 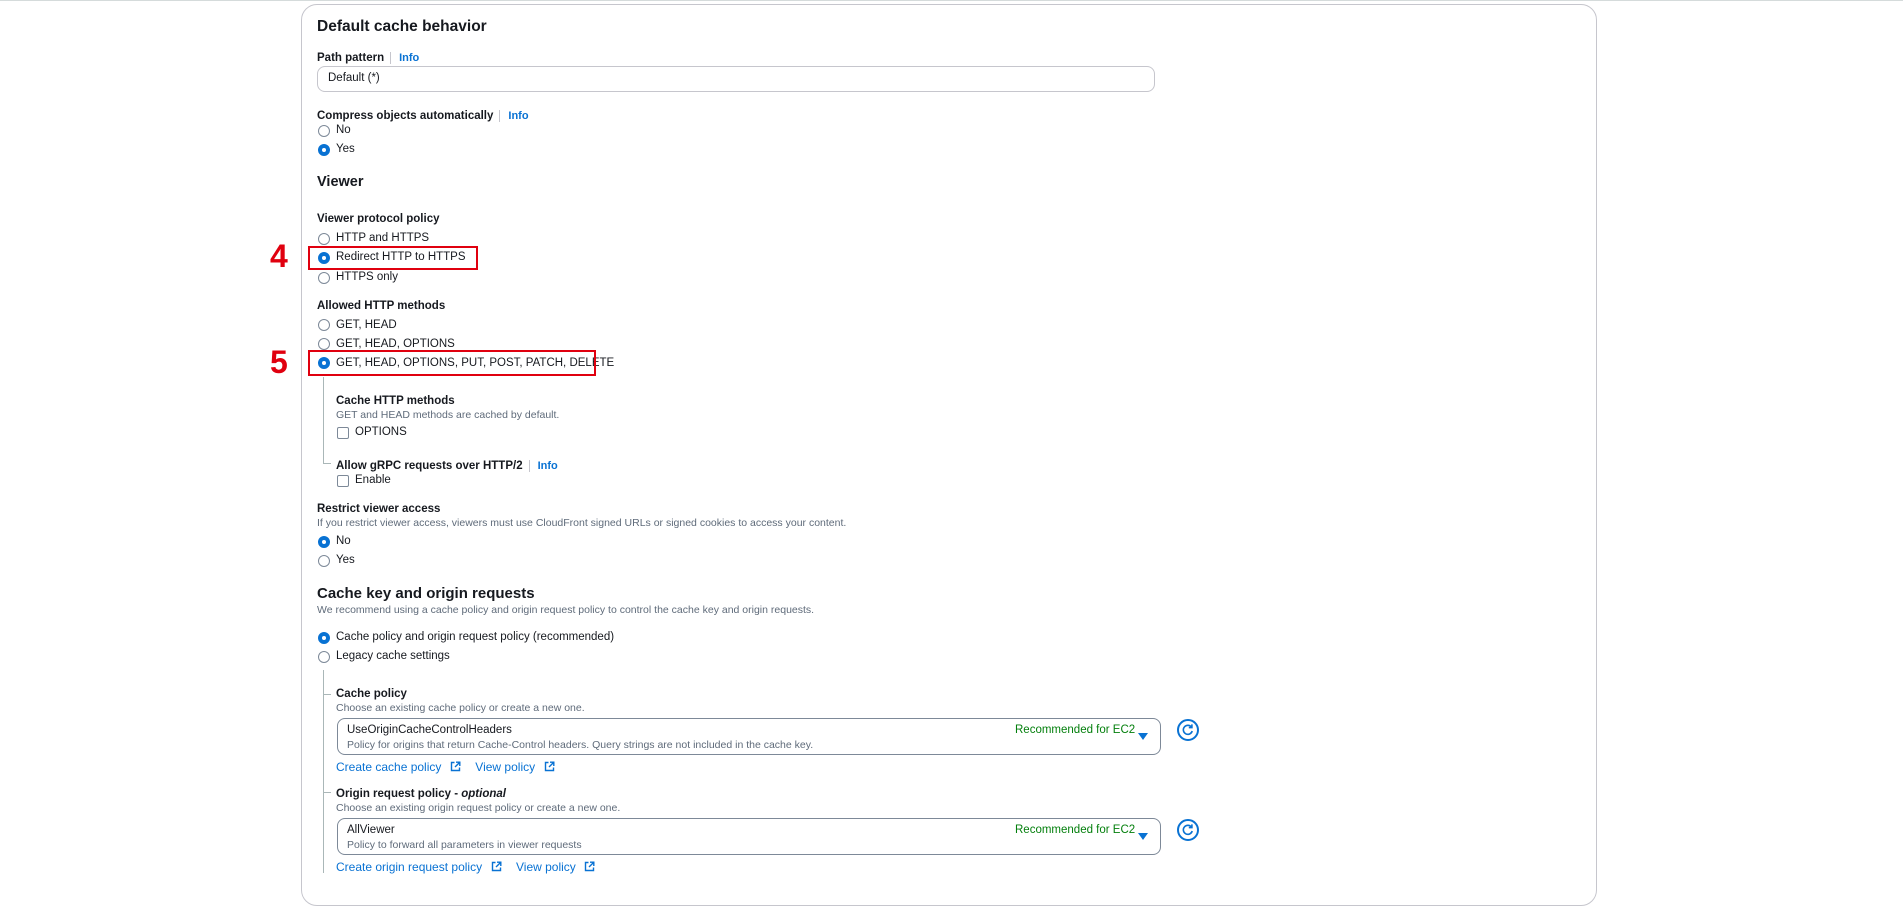 What do you see at coordinates (340, 182) in the screenshot?
I see `viewer-heading: Viewer` at bounding box center [340, 182].